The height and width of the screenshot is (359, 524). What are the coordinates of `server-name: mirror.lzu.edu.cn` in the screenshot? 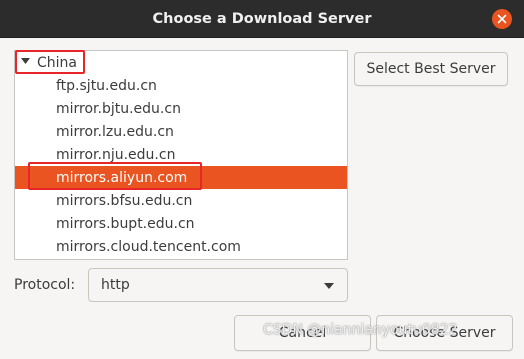 It's located at (115, 131).